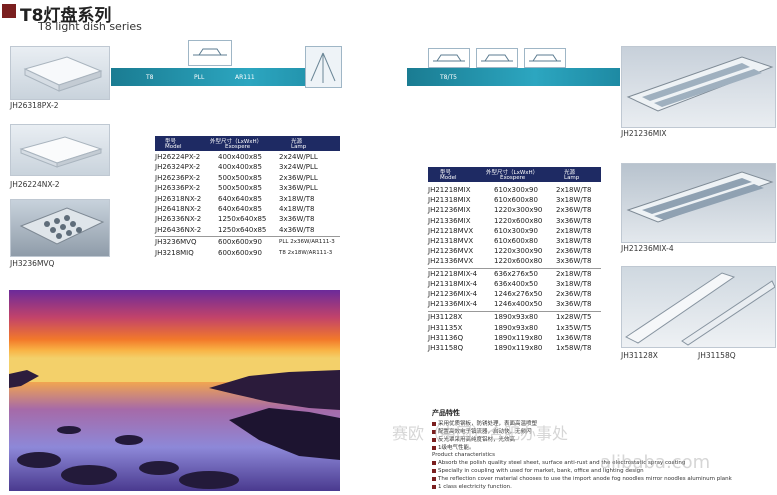 Image resolution: width=777 pixels, height=495 pixels. I want to click on cell-model: JH3236MVQ, so click(176, 242).